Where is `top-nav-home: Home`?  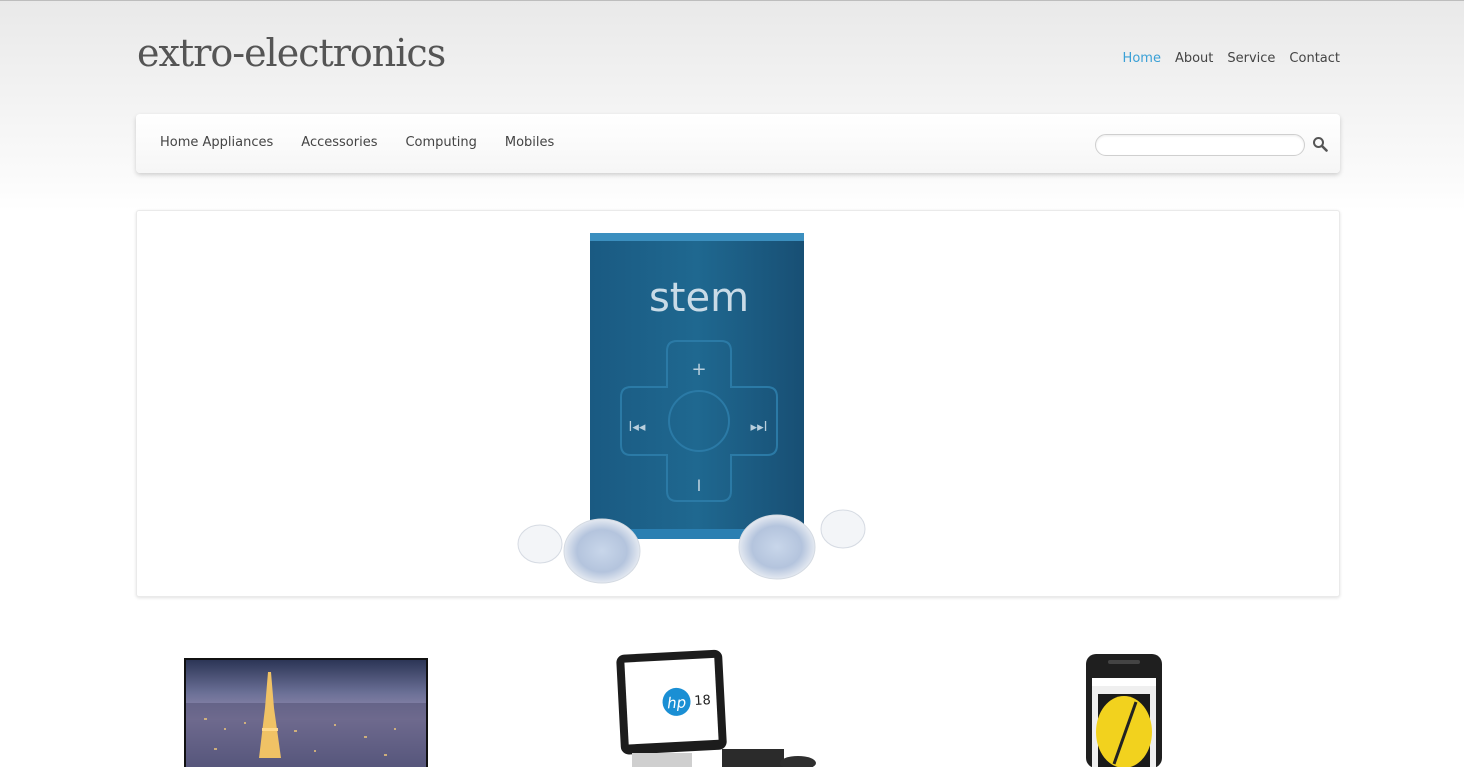 top-nav-home: Home is located at coordinates (1142, 58).